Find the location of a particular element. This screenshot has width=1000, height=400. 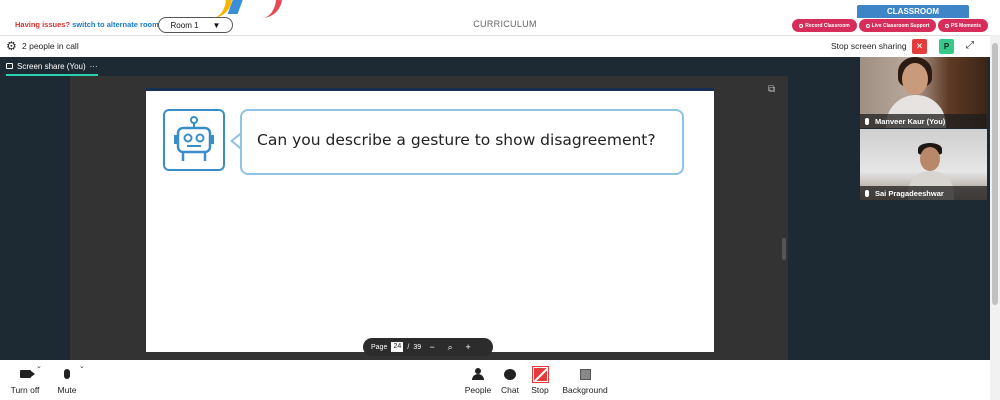

camera-icon is located at coordinates (27, 374).